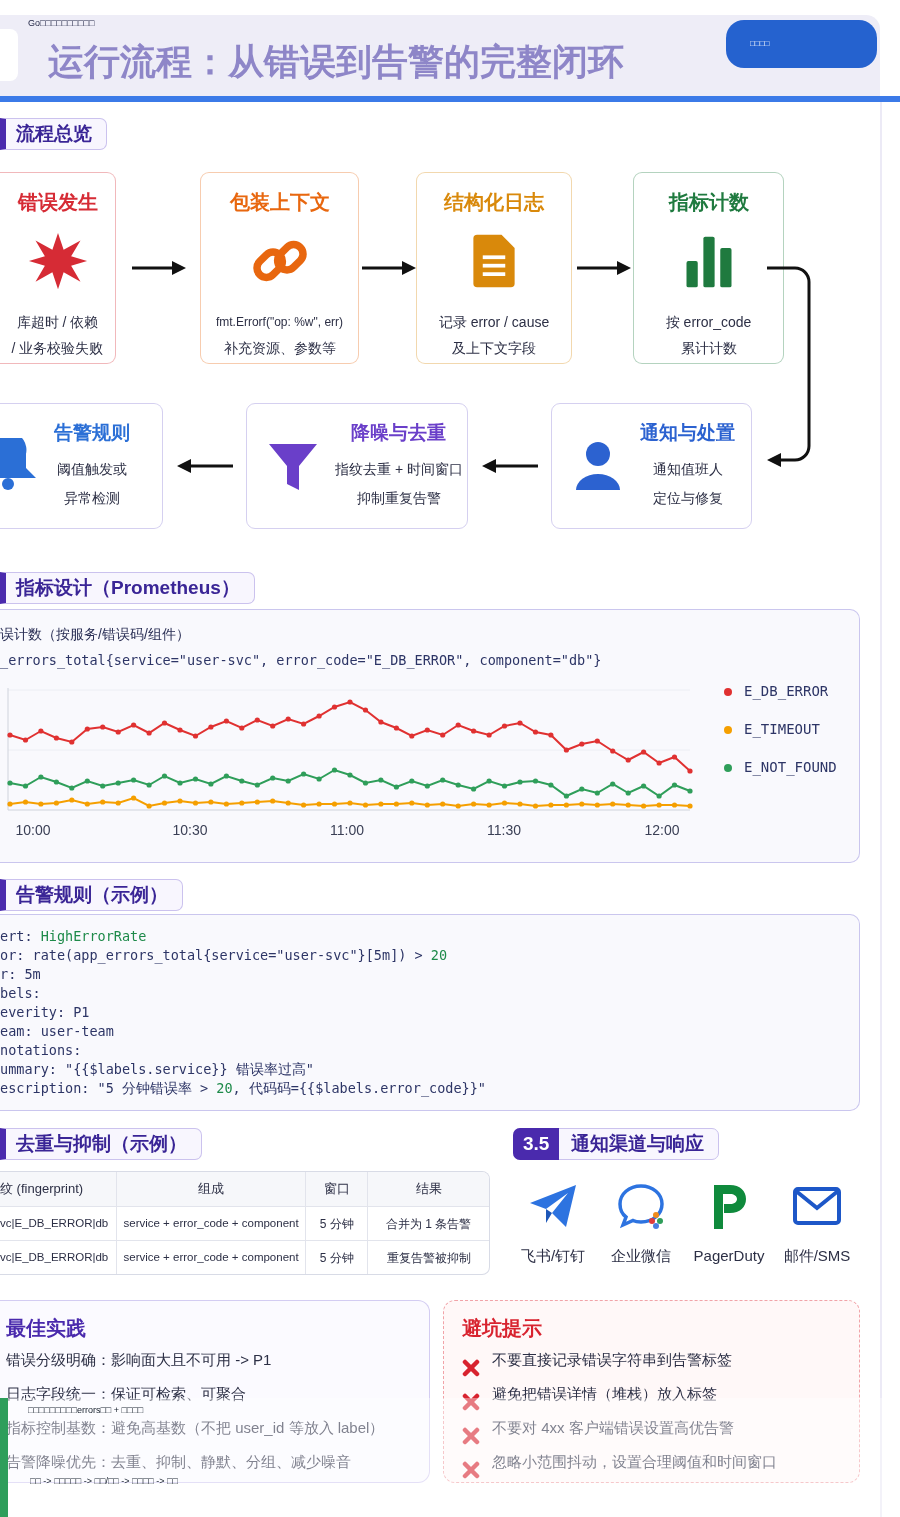 The height and width of the screenshot is (1517, 900). What do you see at coordinates (502, 1328) in the screenshot?
I see `card-title: 避坑提示` at bounding box center [502, 1328].